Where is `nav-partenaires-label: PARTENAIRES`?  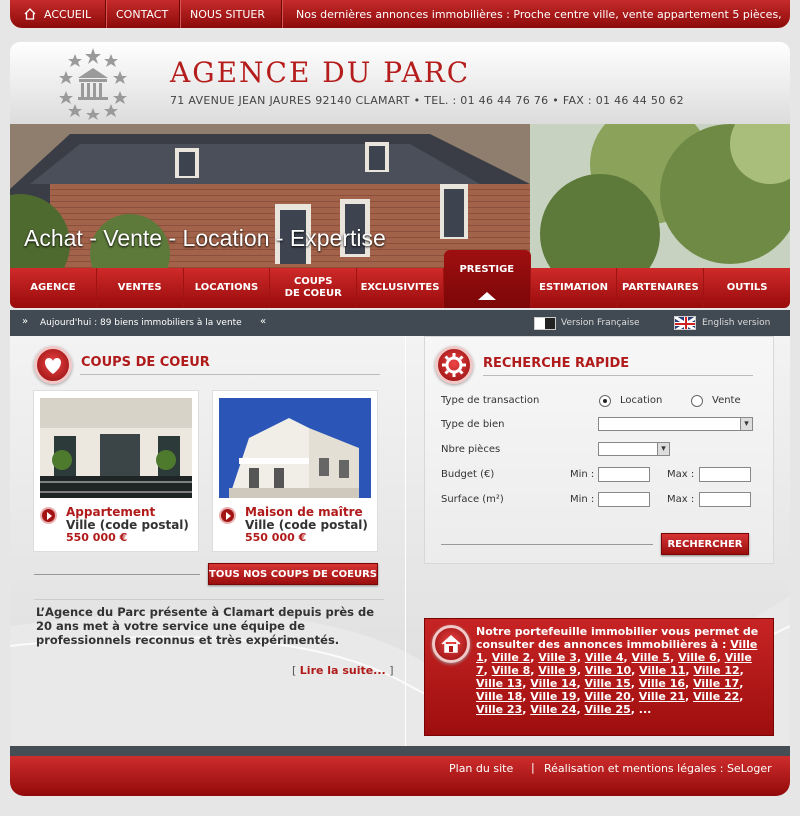 nav-partenaires-label: PARTENAIRES is located at coordinates (660, 287).